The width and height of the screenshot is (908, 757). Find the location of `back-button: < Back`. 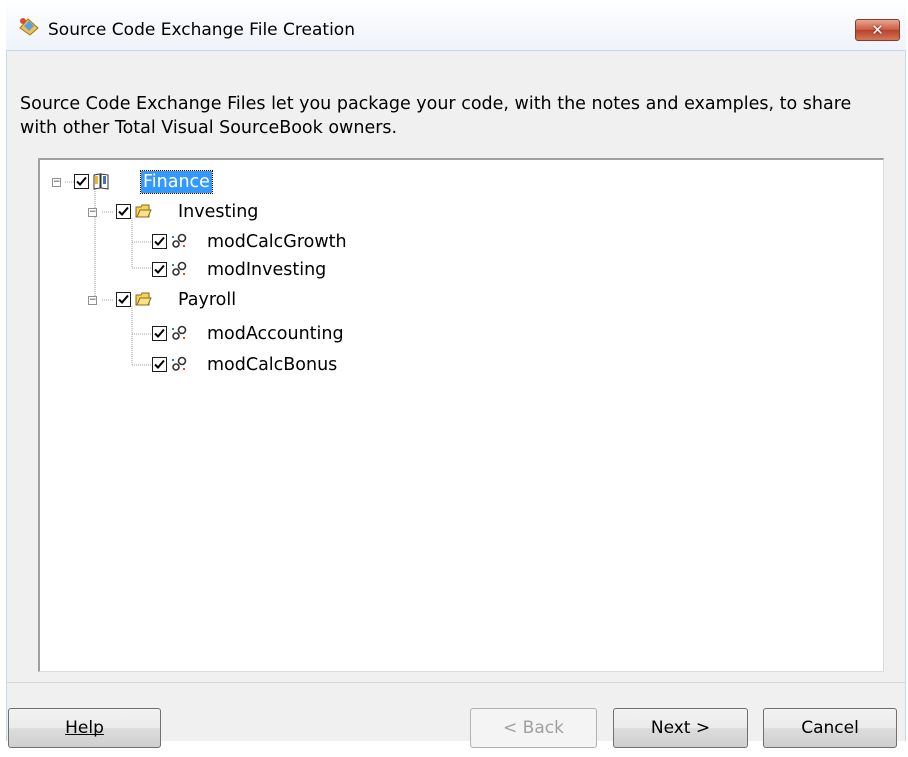

back-button: < Back is located at coordinates (533, 728).